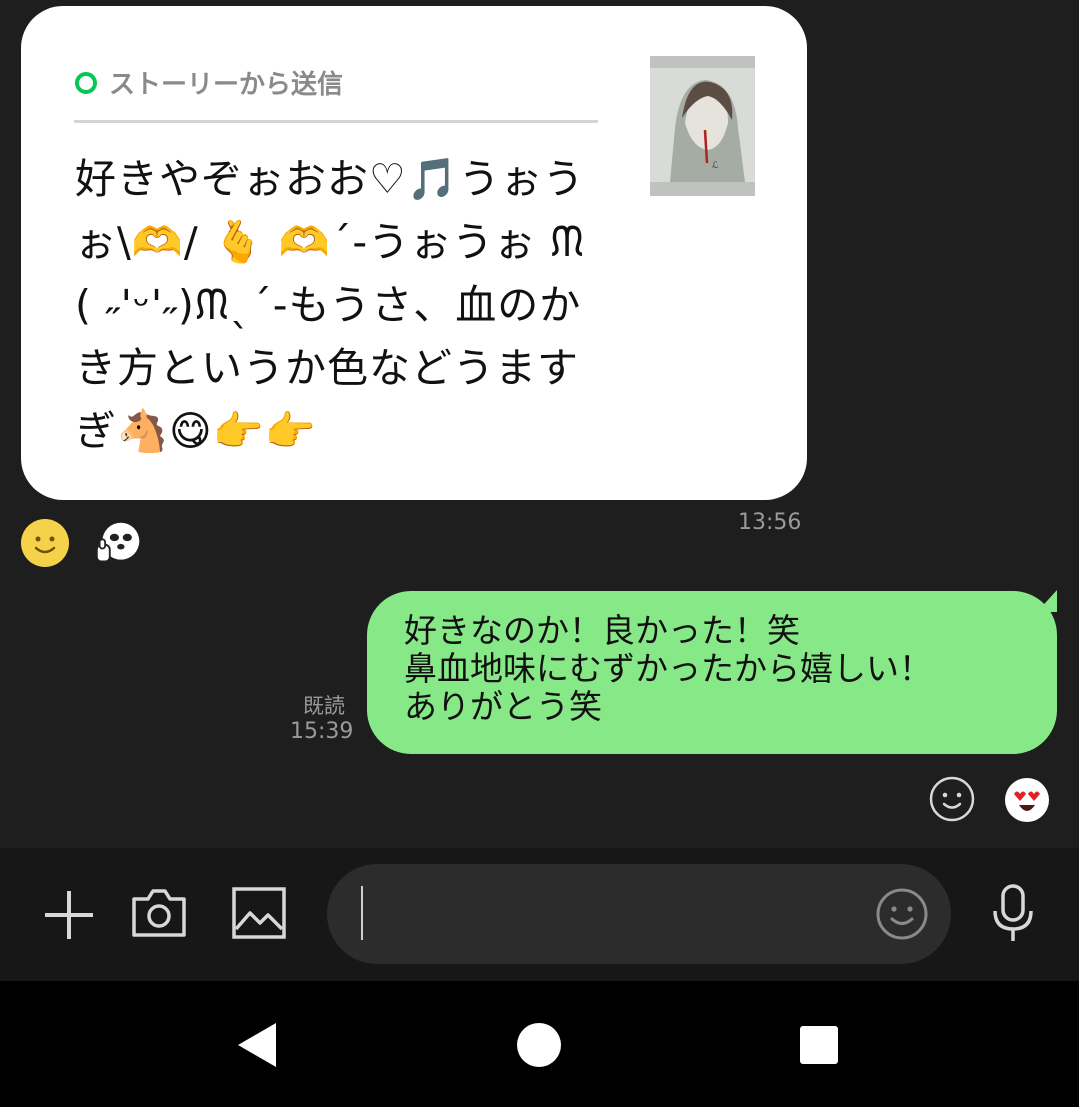  Describe the element at coordinates (539, 1045) in the screenshot. I see `home-icon` at that location.